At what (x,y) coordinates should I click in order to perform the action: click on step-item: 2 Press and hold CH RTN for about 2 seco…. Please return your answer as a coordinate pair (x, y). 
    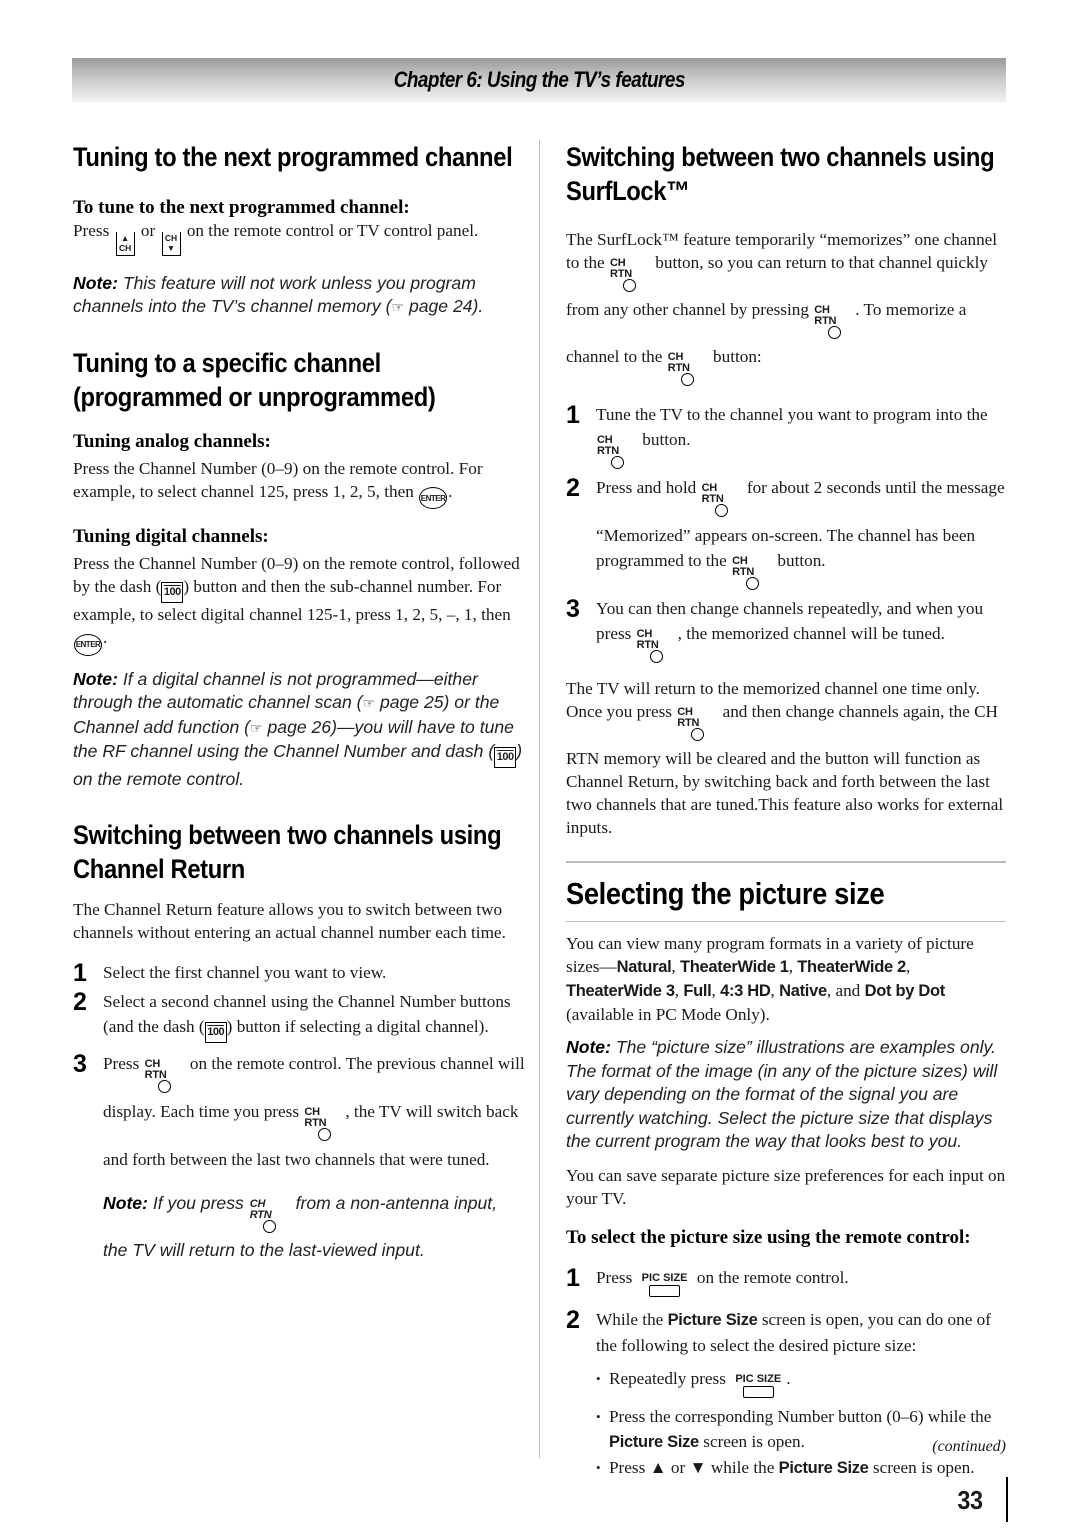
    Looking at the image, I should click on (786, 535).